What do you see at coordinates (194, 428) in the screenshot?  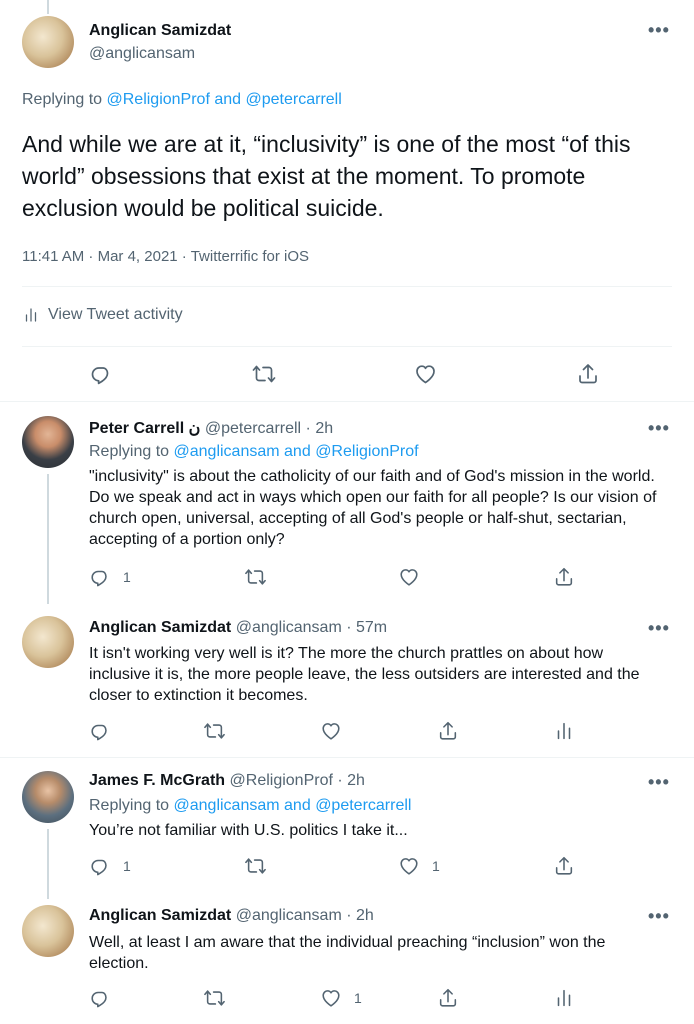 I see `name-glyph: ن` at bounding box center [194, 428].